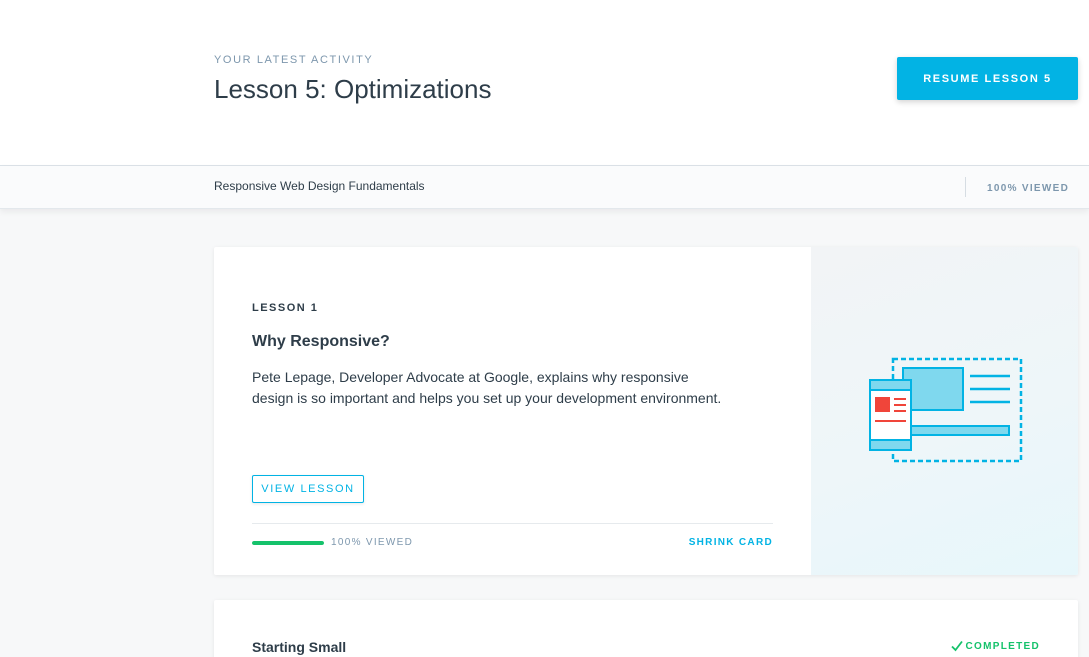  Describe the element at coordinates (1002, 646) in the screenshot. I see `completed-label: COMPLETED` at that location.